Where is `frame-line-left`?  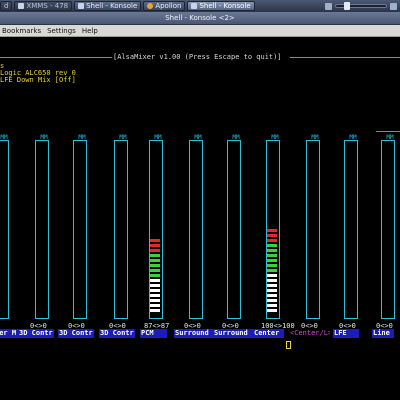 frame-line-left is located at coordinates (56, 57).